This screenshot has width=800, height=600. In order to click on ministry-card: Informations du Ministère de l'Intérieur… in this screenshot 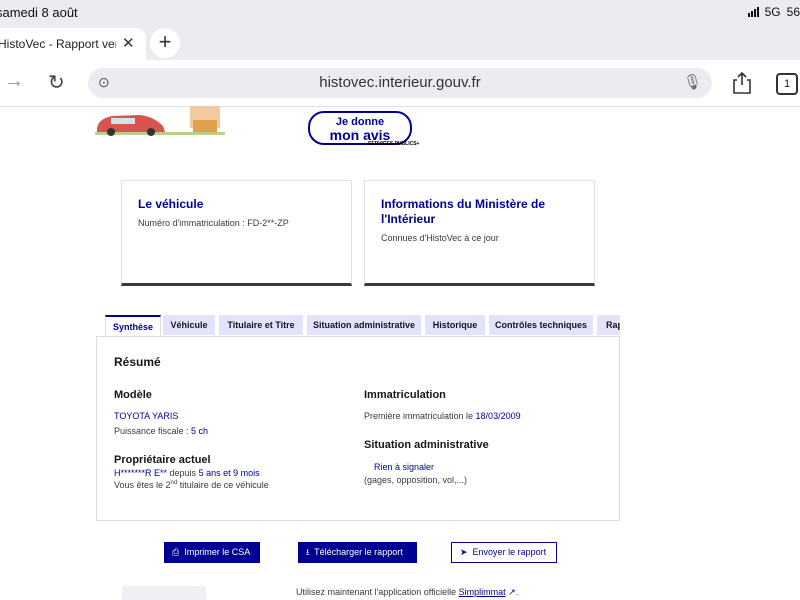, I will do `click(479, 233)`.